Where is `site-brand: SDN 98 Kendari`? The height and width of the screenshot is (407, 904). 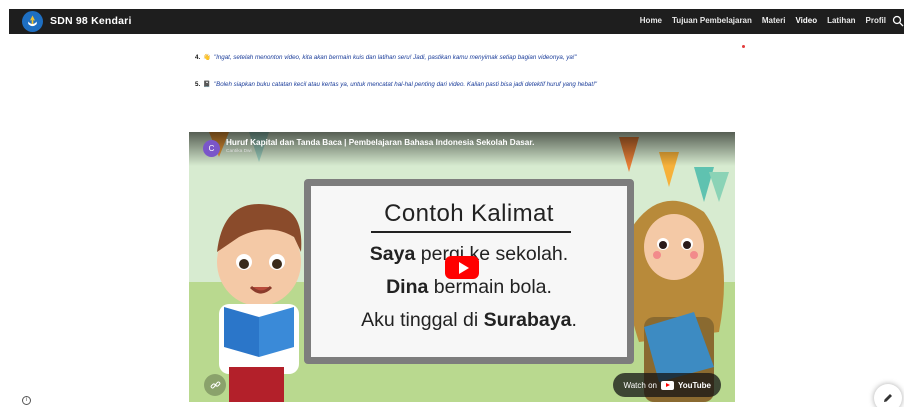
site-brand: SDN 98 Kendari is located at coordinates (91, 21).